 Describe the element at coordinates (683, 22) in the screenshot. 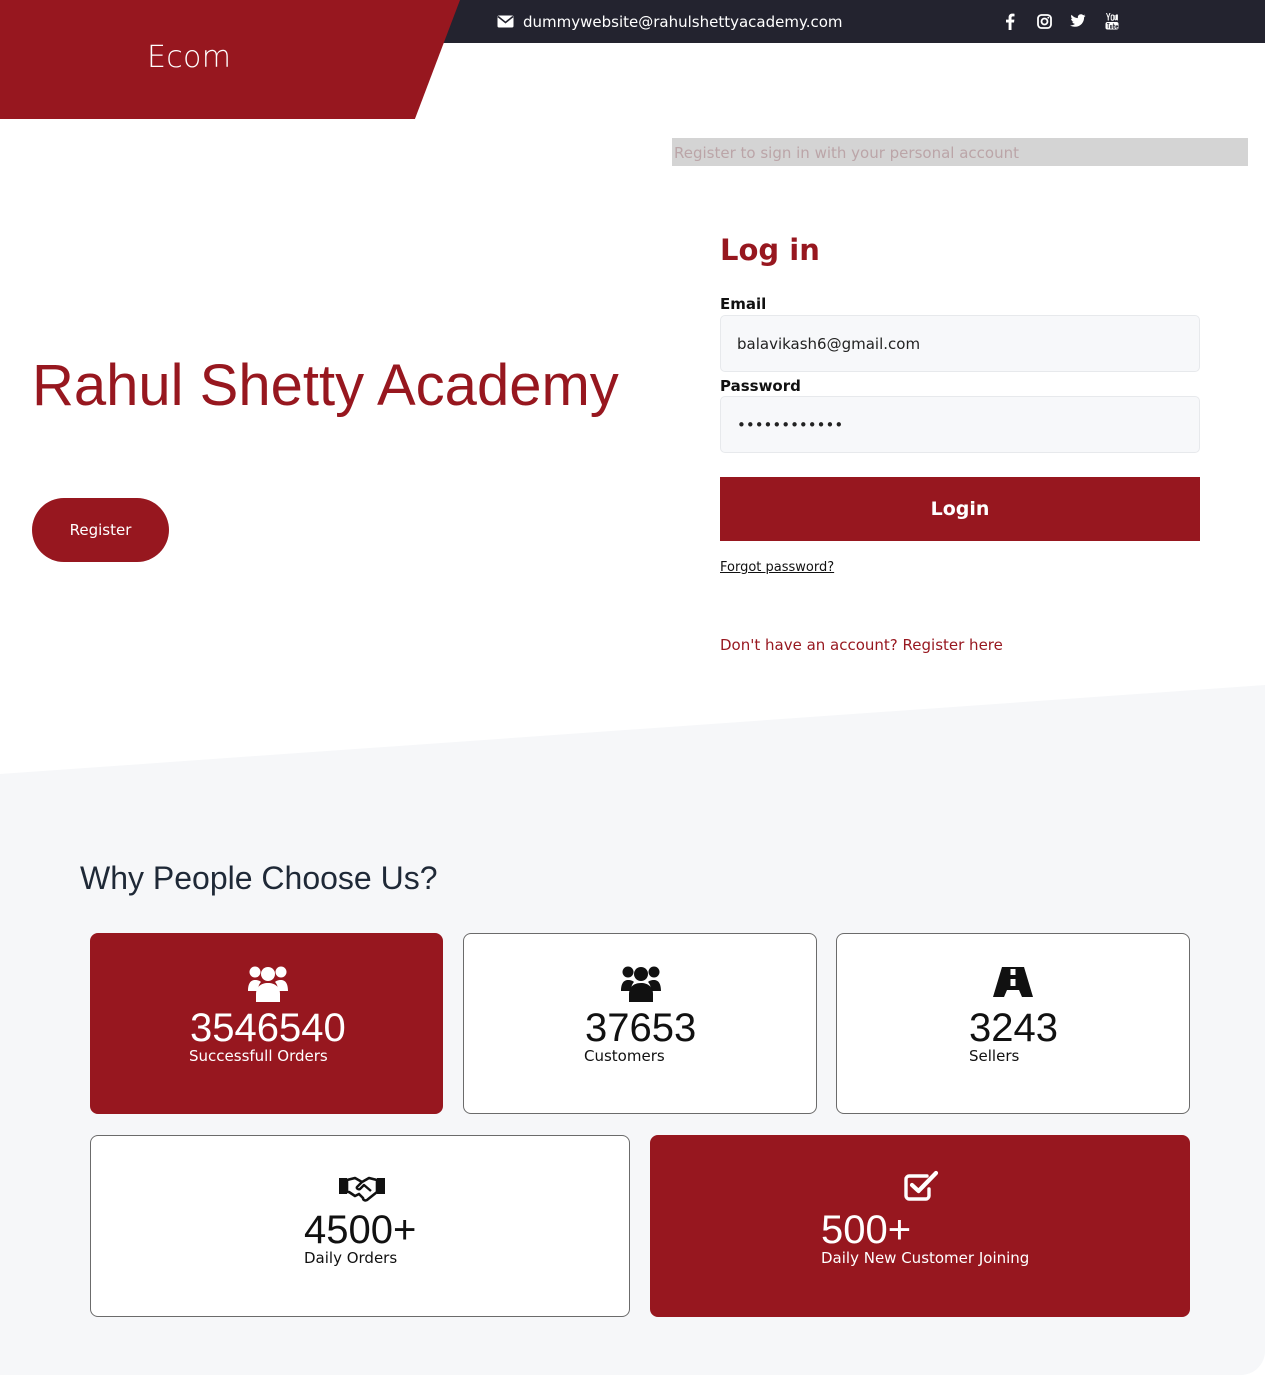

I see `contact-email-text: dummywebsite@rahulshettyacademy.com` at that location.